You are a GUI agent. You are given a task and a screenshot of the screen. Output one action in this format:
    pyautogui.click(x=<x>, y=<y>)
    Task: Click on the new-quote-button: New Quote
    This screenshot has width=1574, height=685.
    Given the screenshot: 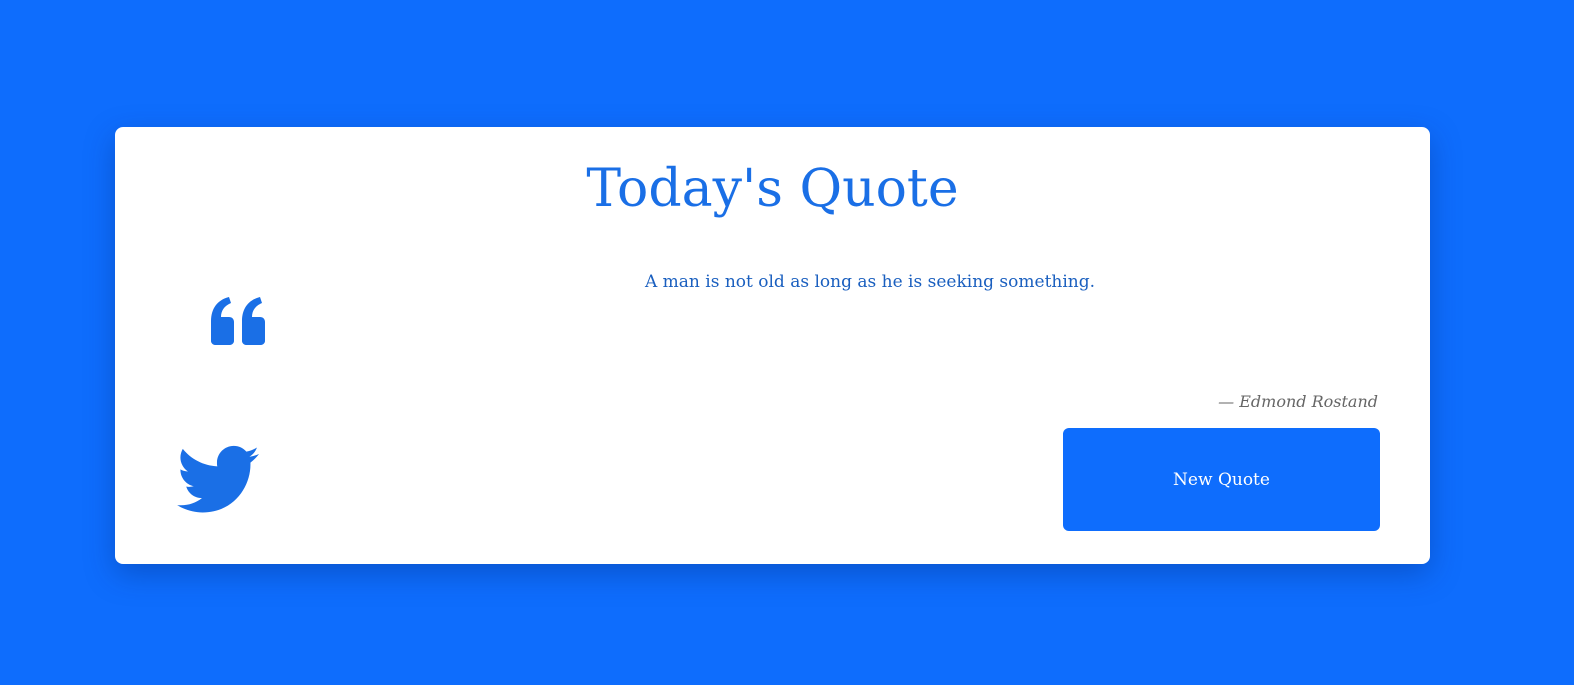 What is the action you would take?
    pyautogui.click(x=1221, y=479)
    